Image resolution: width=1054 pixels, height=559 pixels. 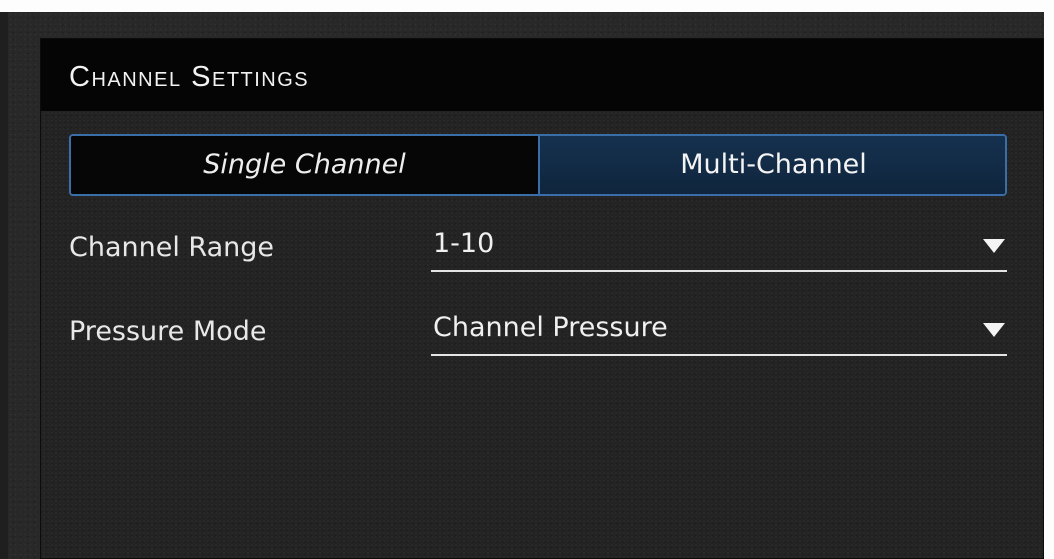 I want to click on channel-mode-toggle: Single Channel Multi-Channel, so click(x=538, y=165).